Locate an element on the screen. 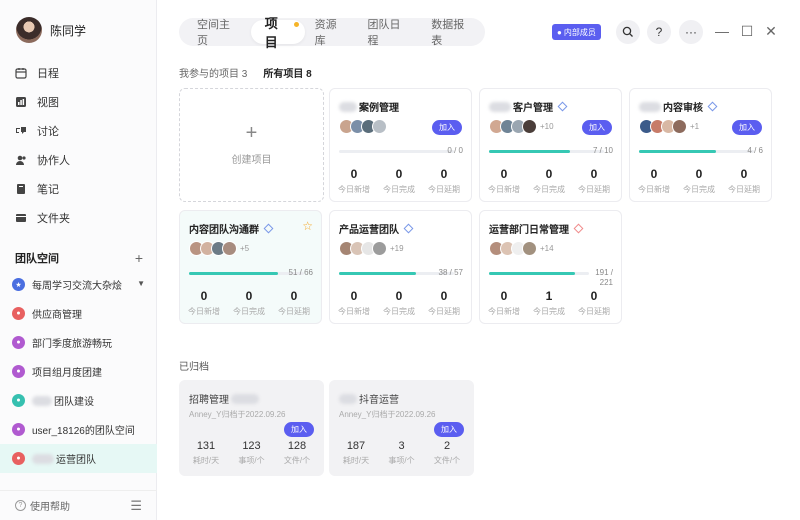 This screenshot has width=800, height=520. project-card: 客户管理 +10 加入 7 / 10 0 今日新增 0 今日完成 0 今日延期 is located at coordinates (550, 145).